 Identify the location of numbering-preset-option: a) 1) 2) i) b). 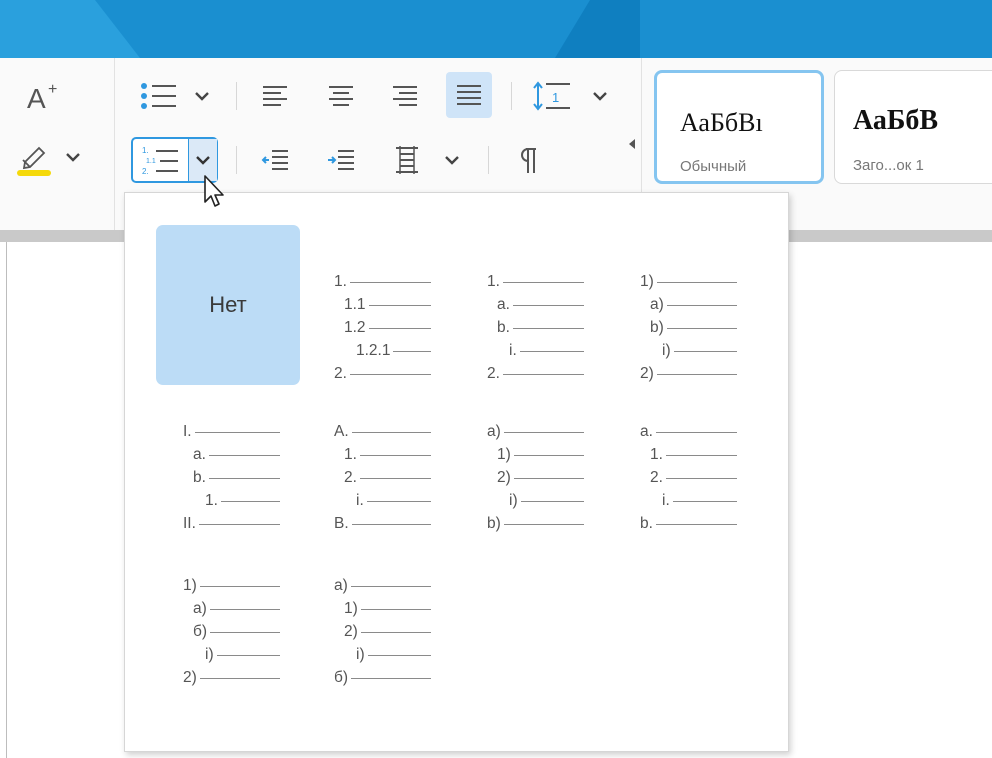
(532, 479).